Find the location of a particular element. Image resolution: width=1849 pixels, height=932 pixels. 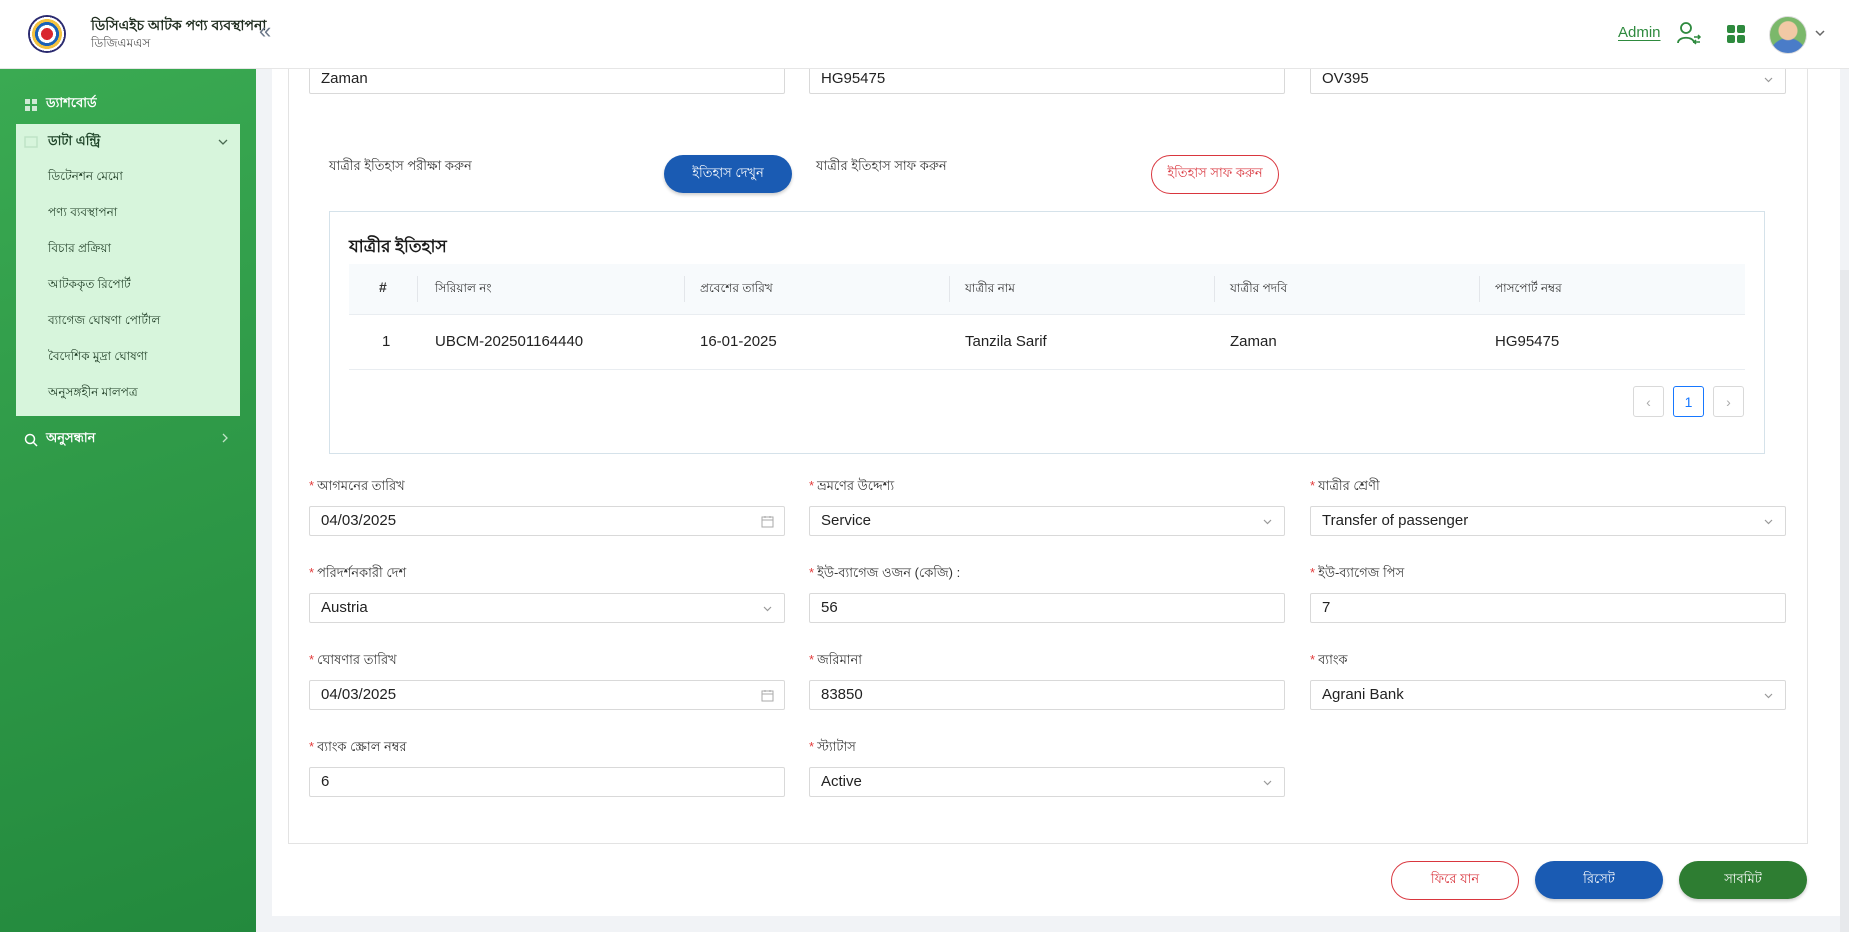

submit-button: সাবমিট is located at coordinates (1743, 880).